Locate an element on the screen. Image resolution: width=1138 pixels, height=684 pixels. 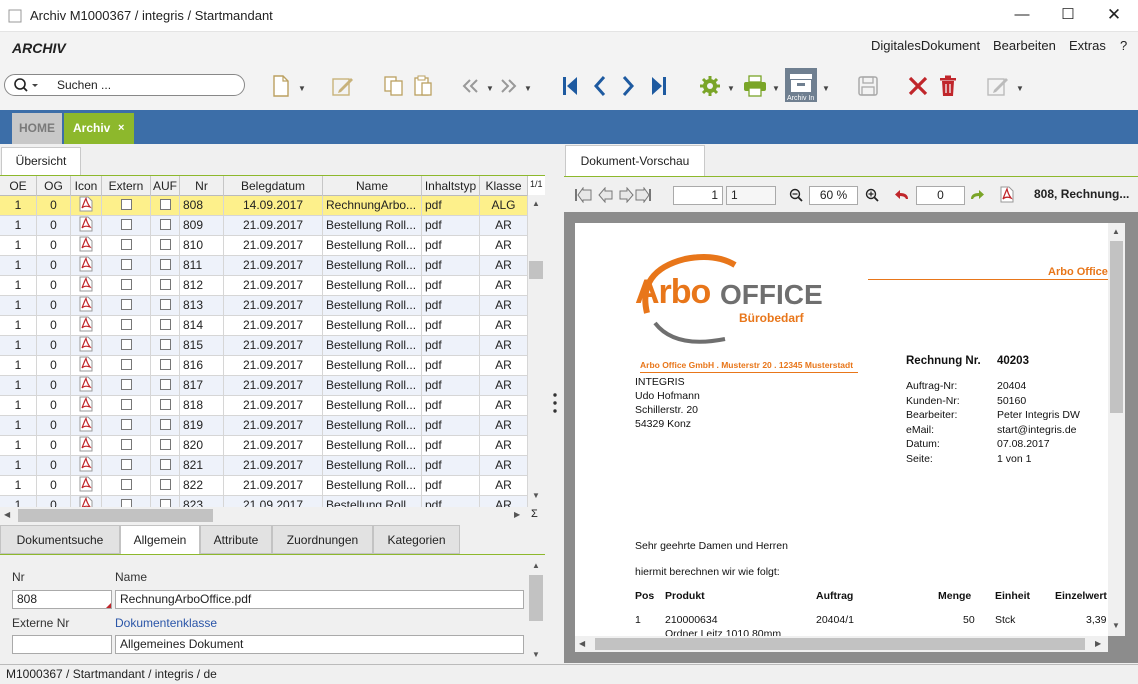
cancel-button is located at coordinates (918, 86).